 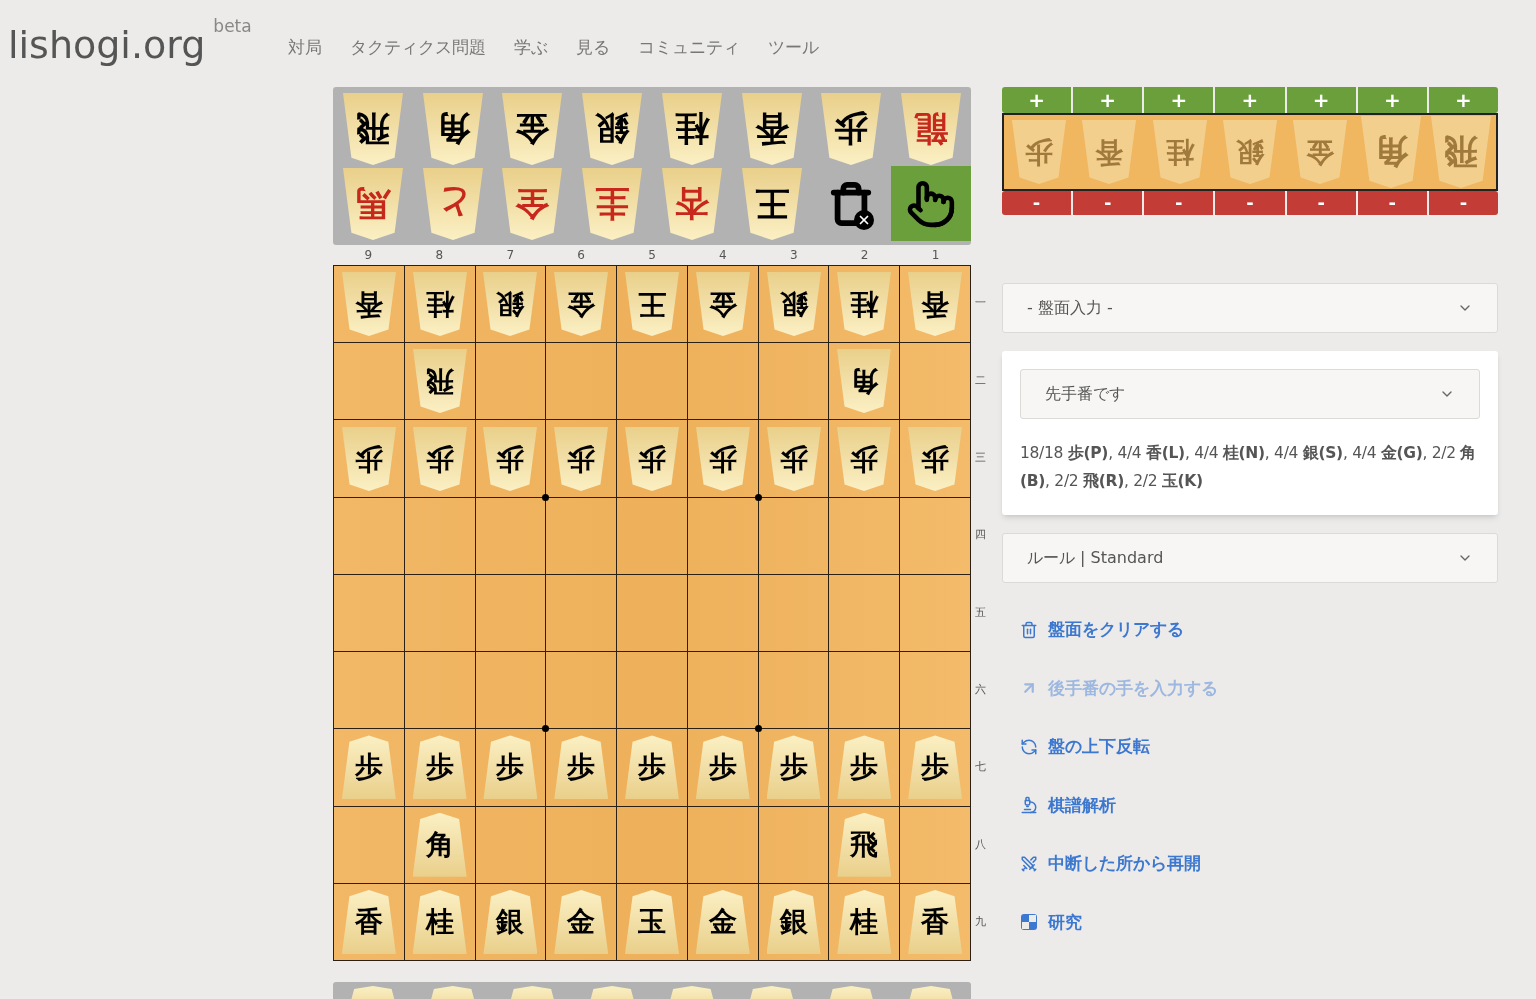 I want to click on action-link: 中断した所から再開, so click(x=1259, y=864).